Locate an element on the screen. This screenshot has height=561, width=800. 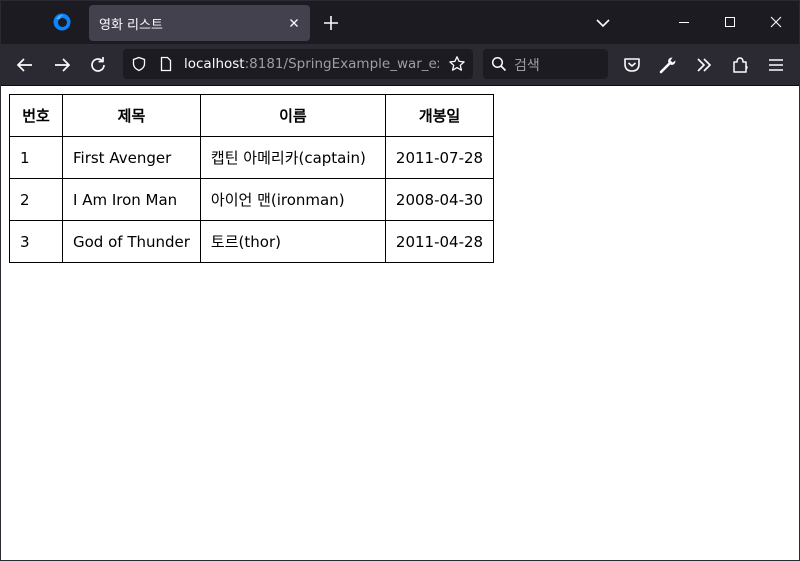
column-header-name: 이름 is located at coordinates (292, 115).